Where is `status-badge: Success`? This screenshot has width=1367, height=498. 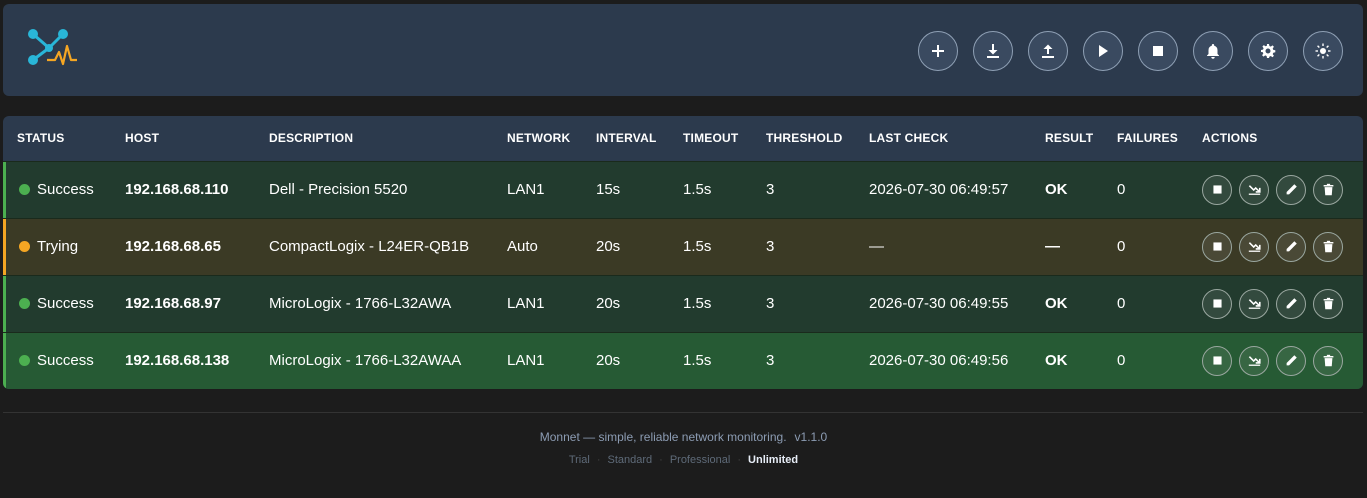 status-badge: Success is located at coordinates (64, 303).